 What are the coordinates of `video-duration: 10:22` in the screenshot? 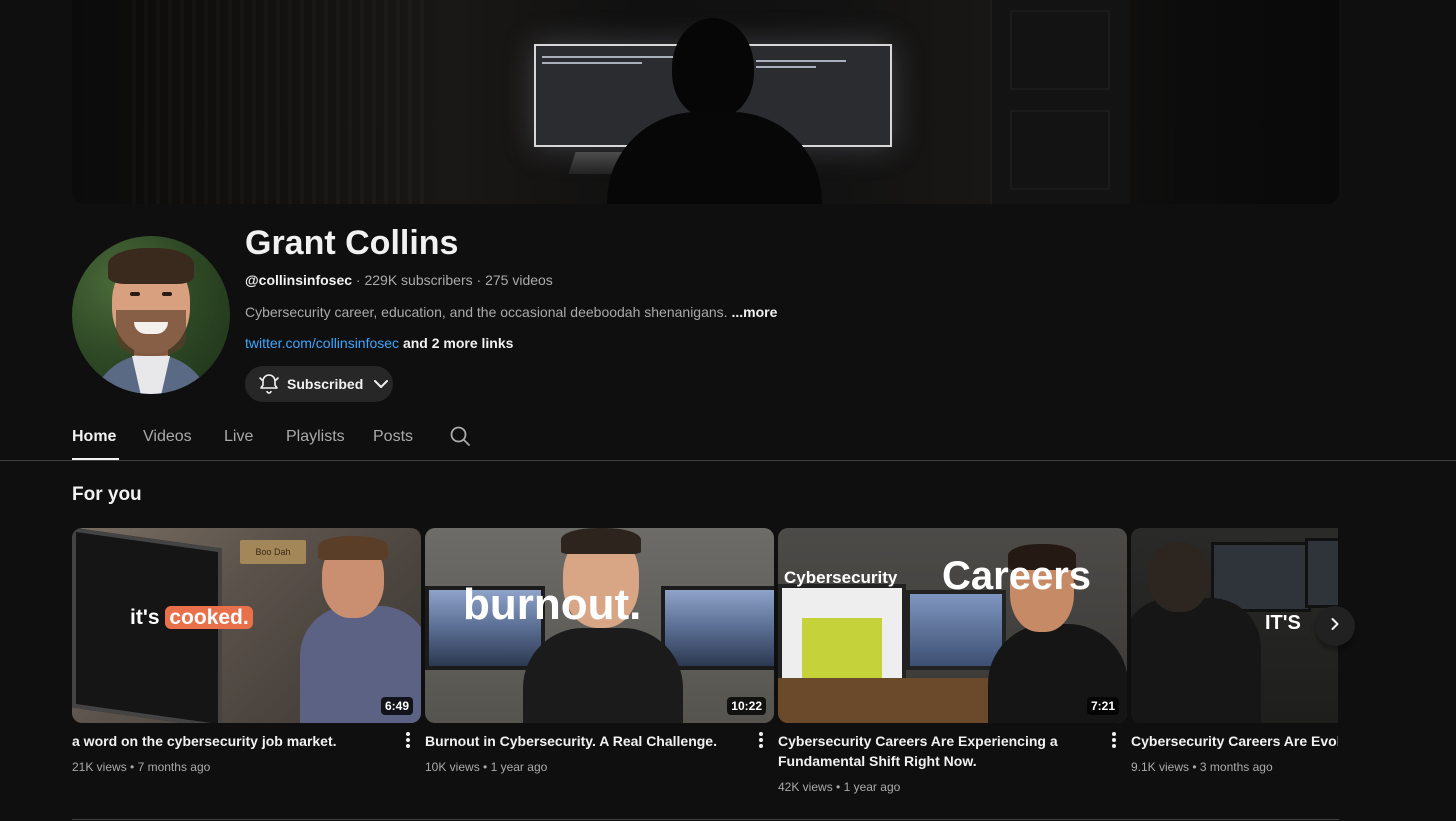 It's located at (746, 706).